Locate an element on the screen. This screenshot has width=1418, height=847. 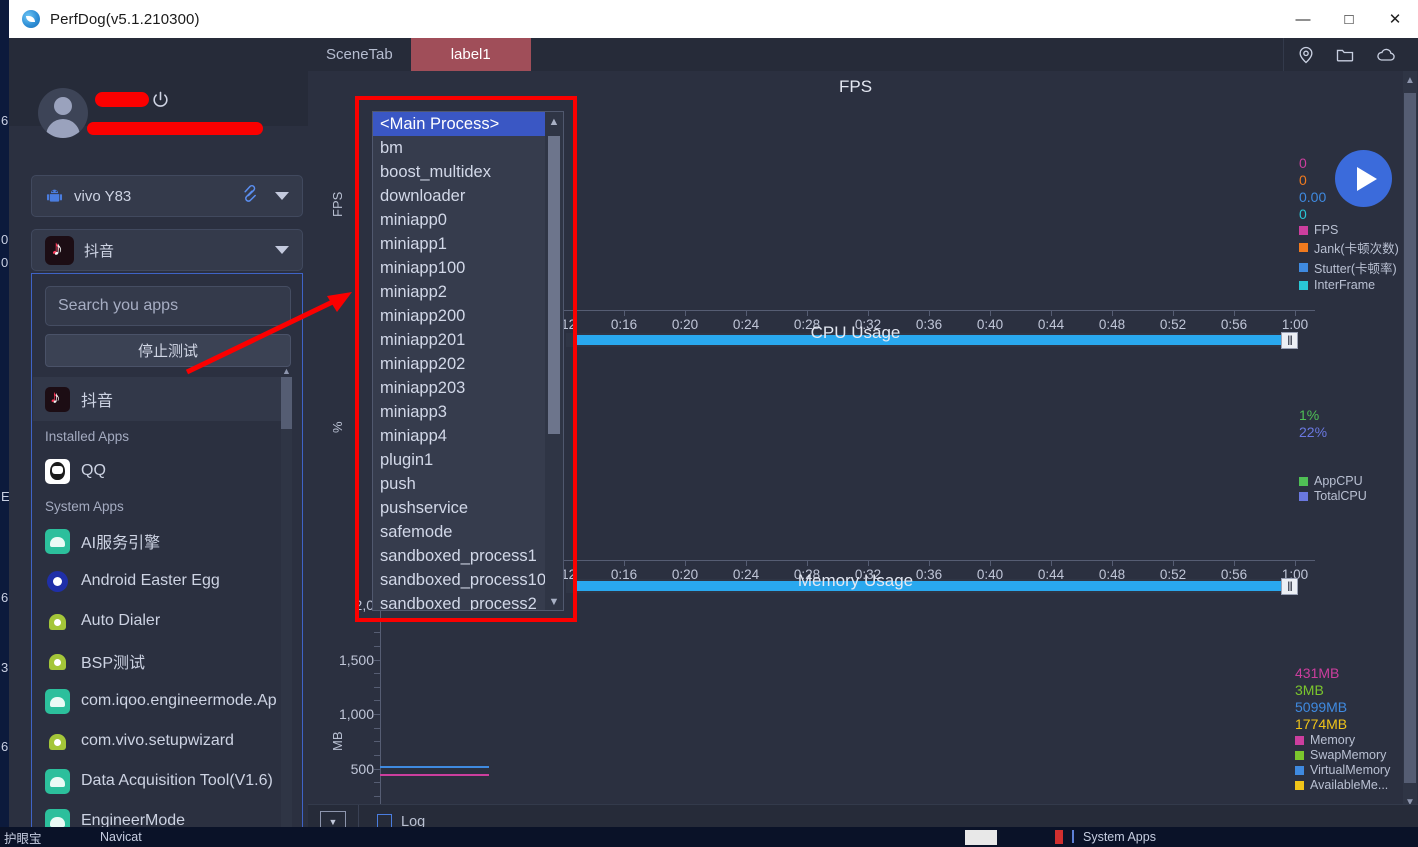
legend-item: AppCPU is located at coordinates (1347, 481).